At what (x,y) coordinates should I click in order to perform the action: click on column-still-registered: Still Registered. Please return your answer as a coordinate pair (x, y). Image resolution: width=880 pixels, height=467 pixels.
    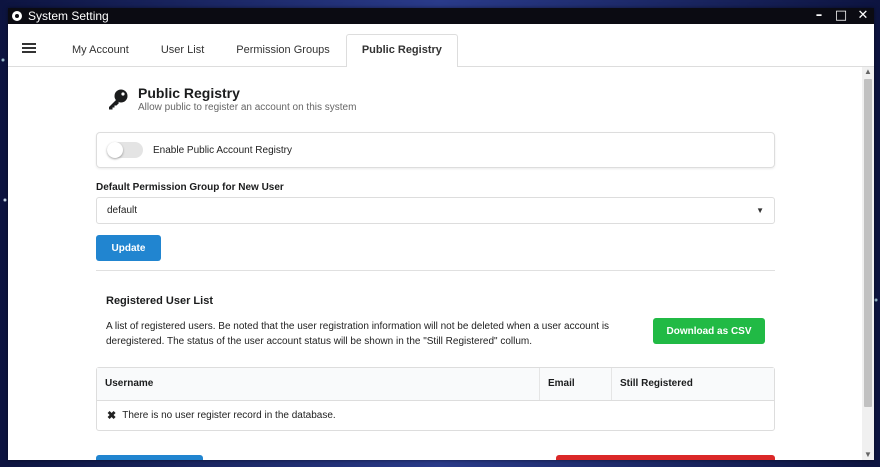
    Looking at the image, I should click on (693, 384).